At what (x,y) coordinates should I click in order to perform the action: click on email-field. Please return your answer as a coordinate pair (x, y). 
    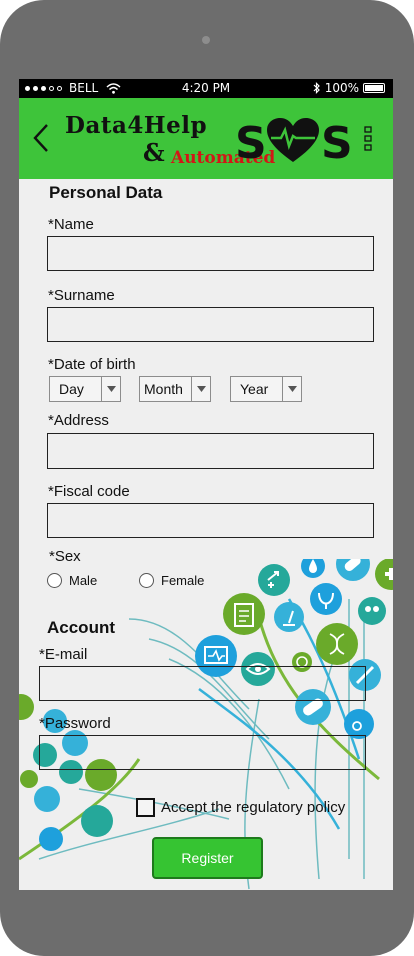
    Looking at the image, I should click on (202, 683).